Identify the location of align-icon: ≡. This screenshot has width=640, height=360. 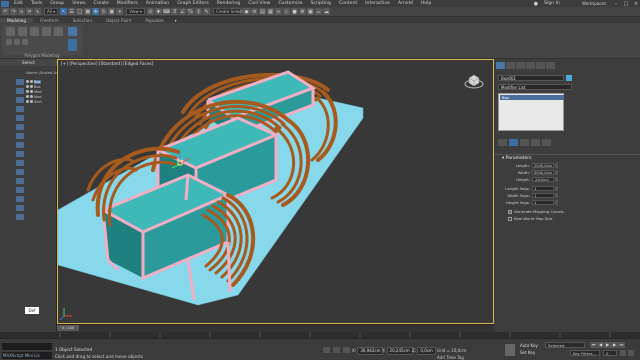
(255, 11).